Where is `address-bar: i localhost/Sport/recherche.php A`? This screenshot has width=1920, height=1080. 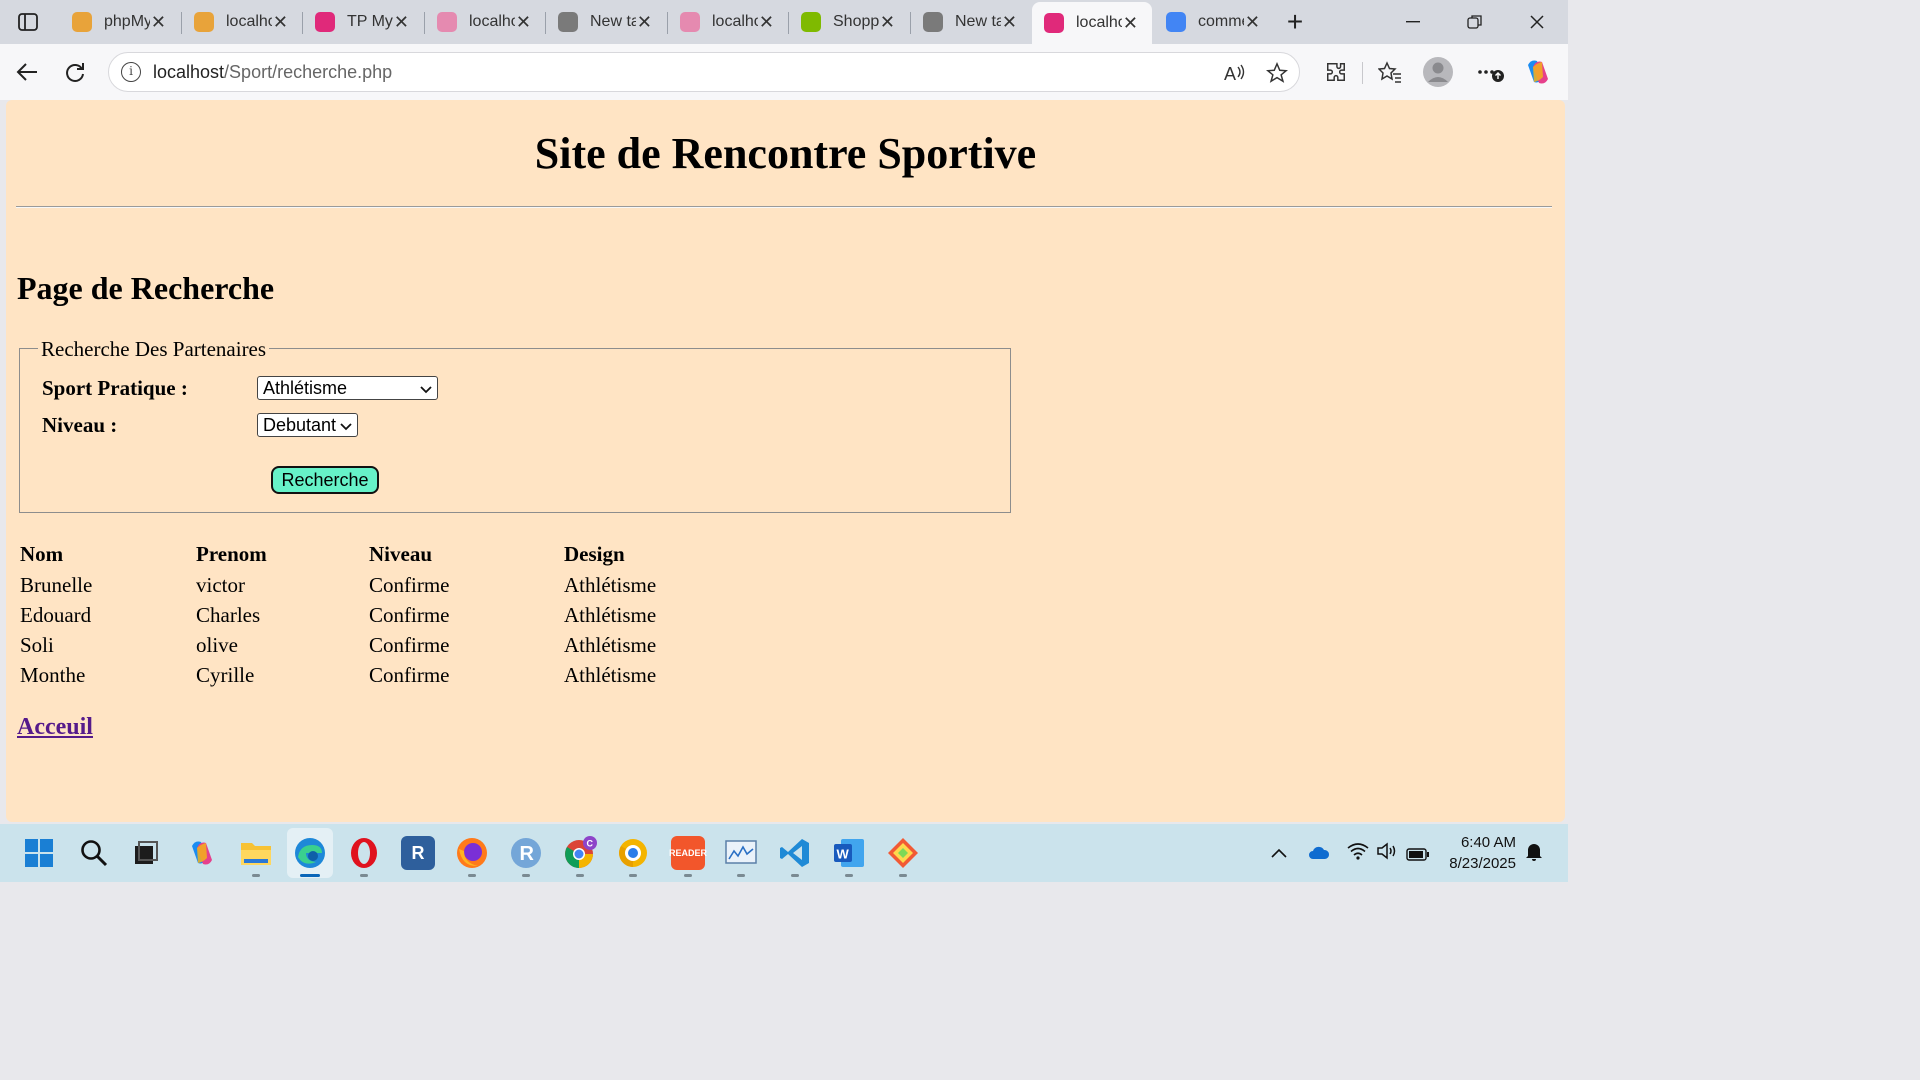
address-bar: i localhost/Sport/recherche.php A is located at coordinates (704, 72).